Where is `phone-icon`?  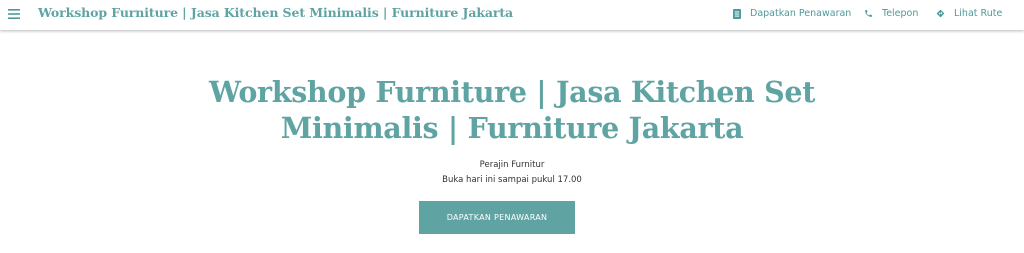
phone-icon is located at coordinates (868, 13).